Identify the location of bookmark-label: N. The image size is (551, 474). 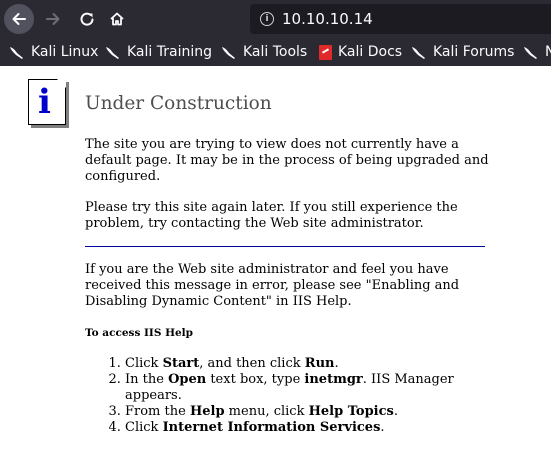
(548, 52).